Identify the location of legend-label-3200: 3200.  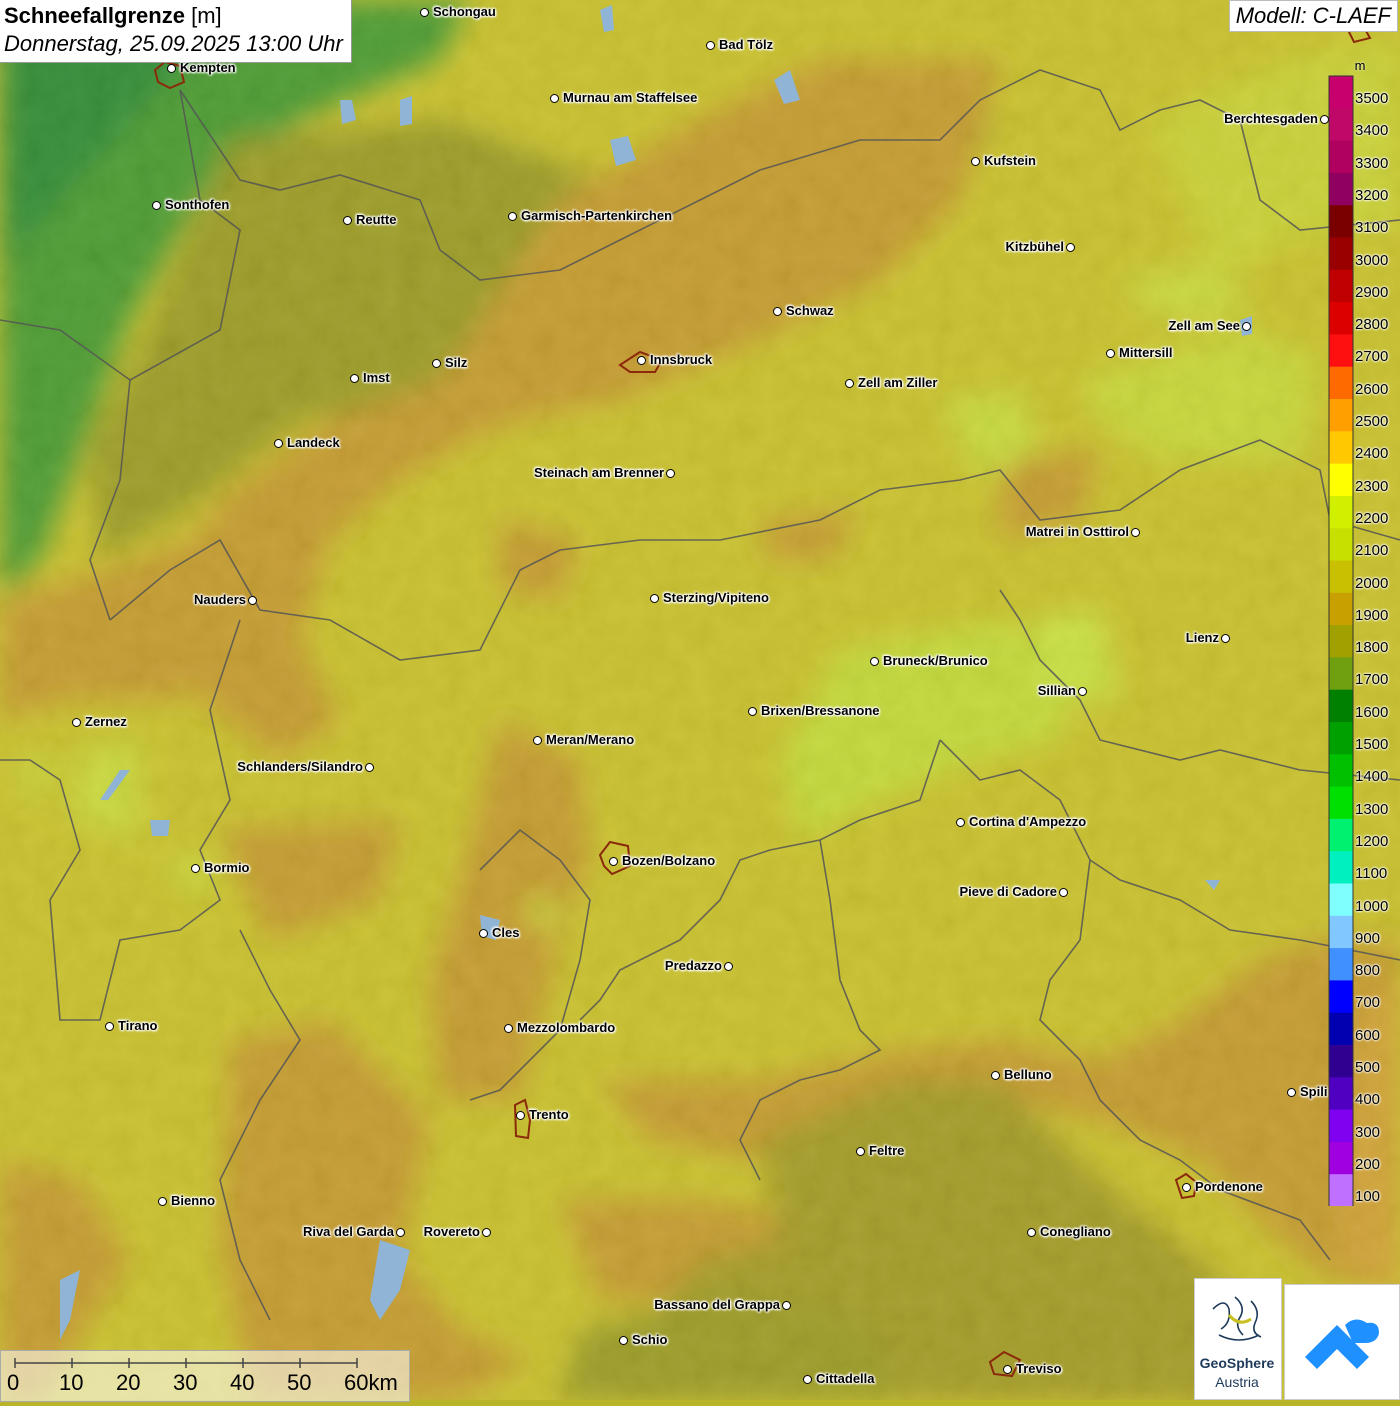
(1372, 195).